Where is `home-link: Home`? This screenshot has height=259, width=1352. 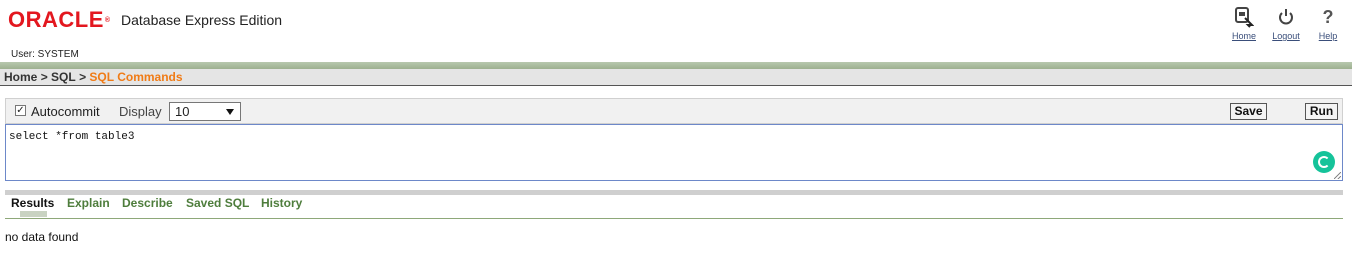
home-link: Home is located at coordinates (1244, 36).